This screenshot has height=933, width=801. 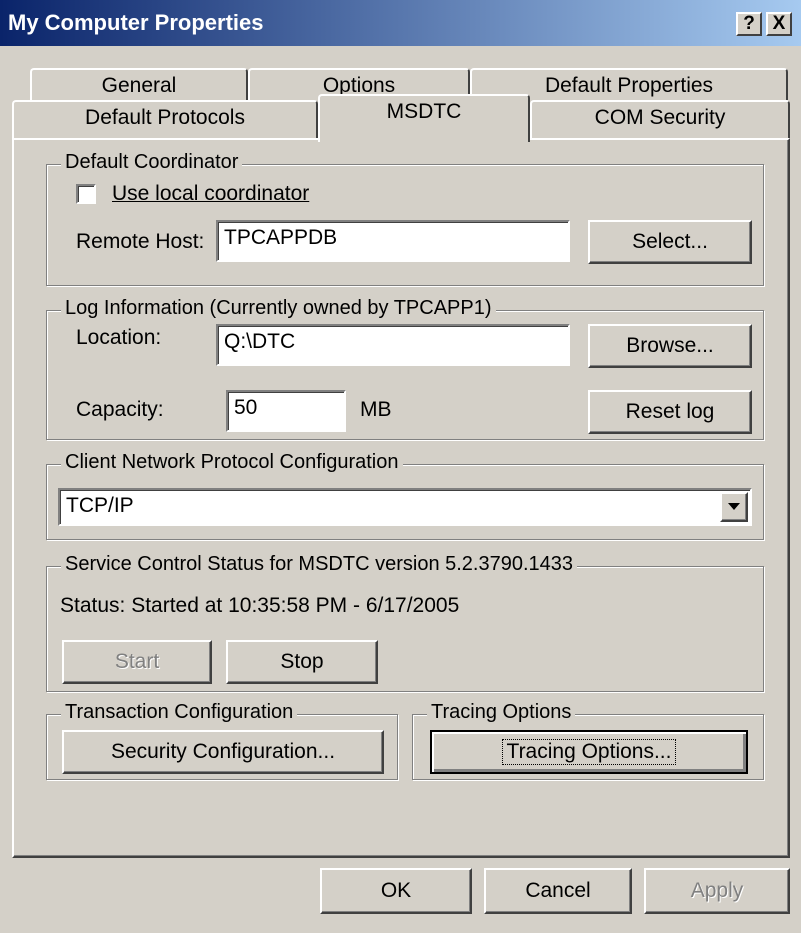 What do you see at coordinates (86, 194) in the screenshot?
I see `use-local-coordinator-checkbox` at bounding box center [86, 194].